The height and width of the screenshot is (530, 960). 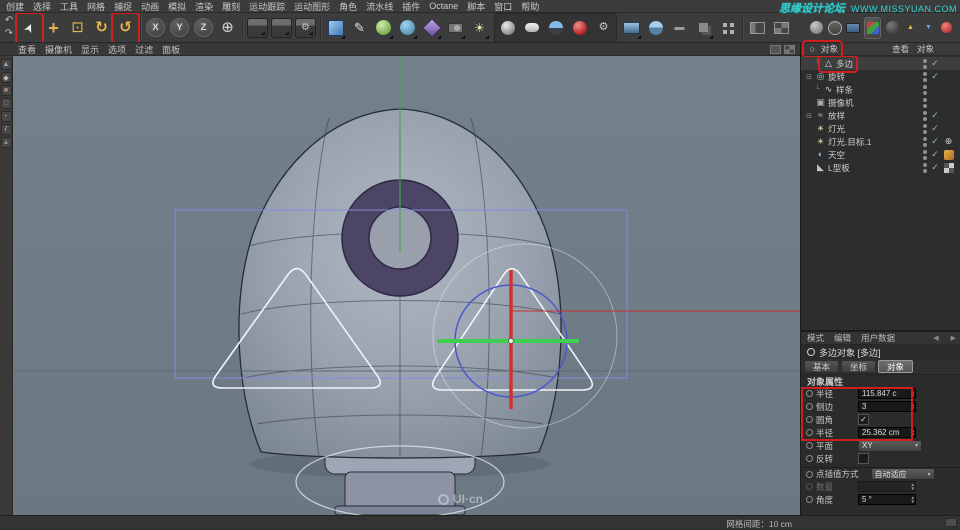 I want to click on coordinate-system-icon, so click(x=227, y=28).